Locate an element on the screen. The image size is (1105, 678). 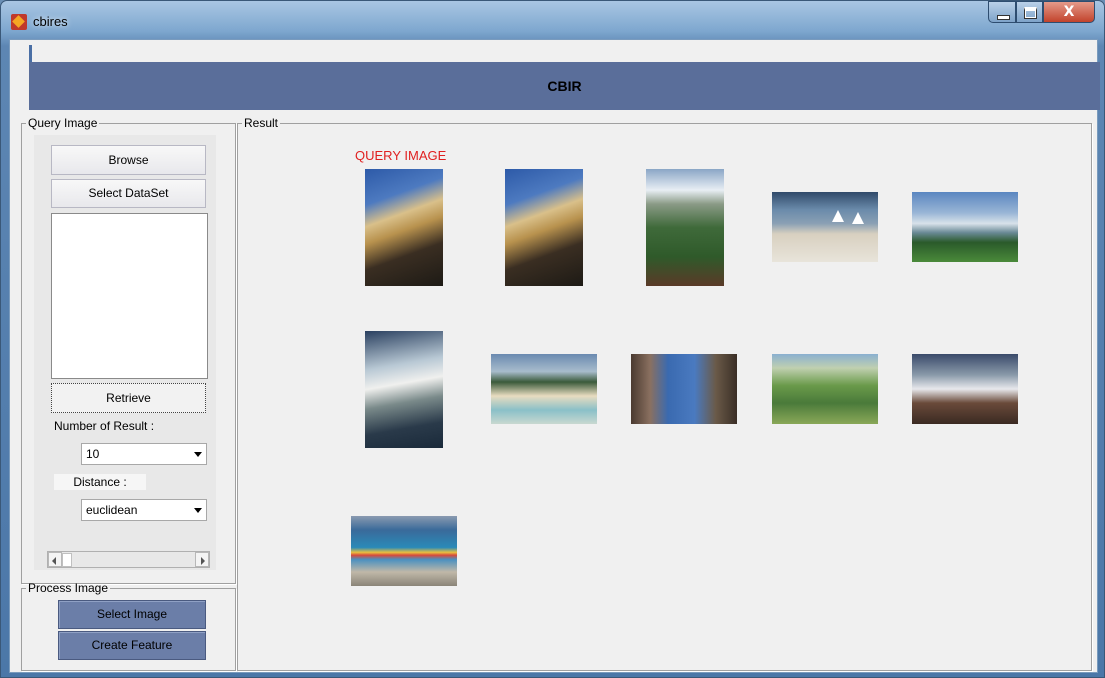
select-dataset-button: Select DataSet is located at coordinates (128, 193).